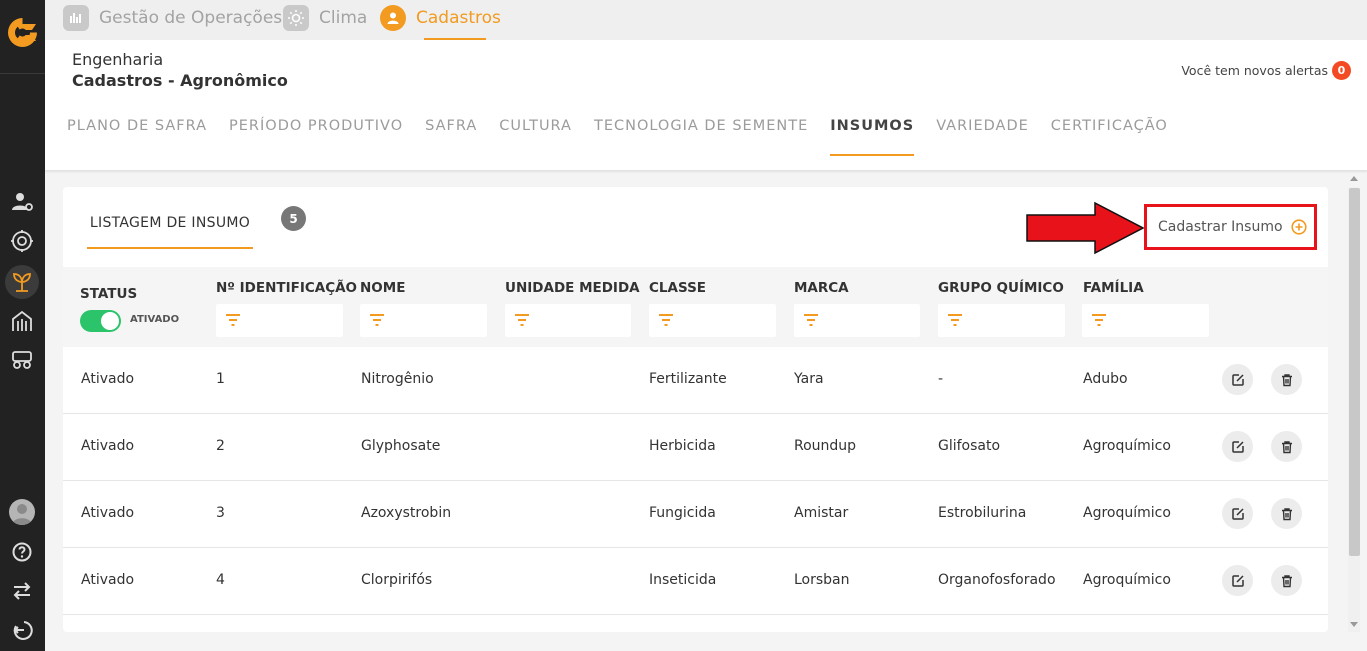 The width and height of the screenshot is (1367, 651). Describe the element at coordinates (1298, 227) in the screenshot. I see `plus-circle-icon` at that location.